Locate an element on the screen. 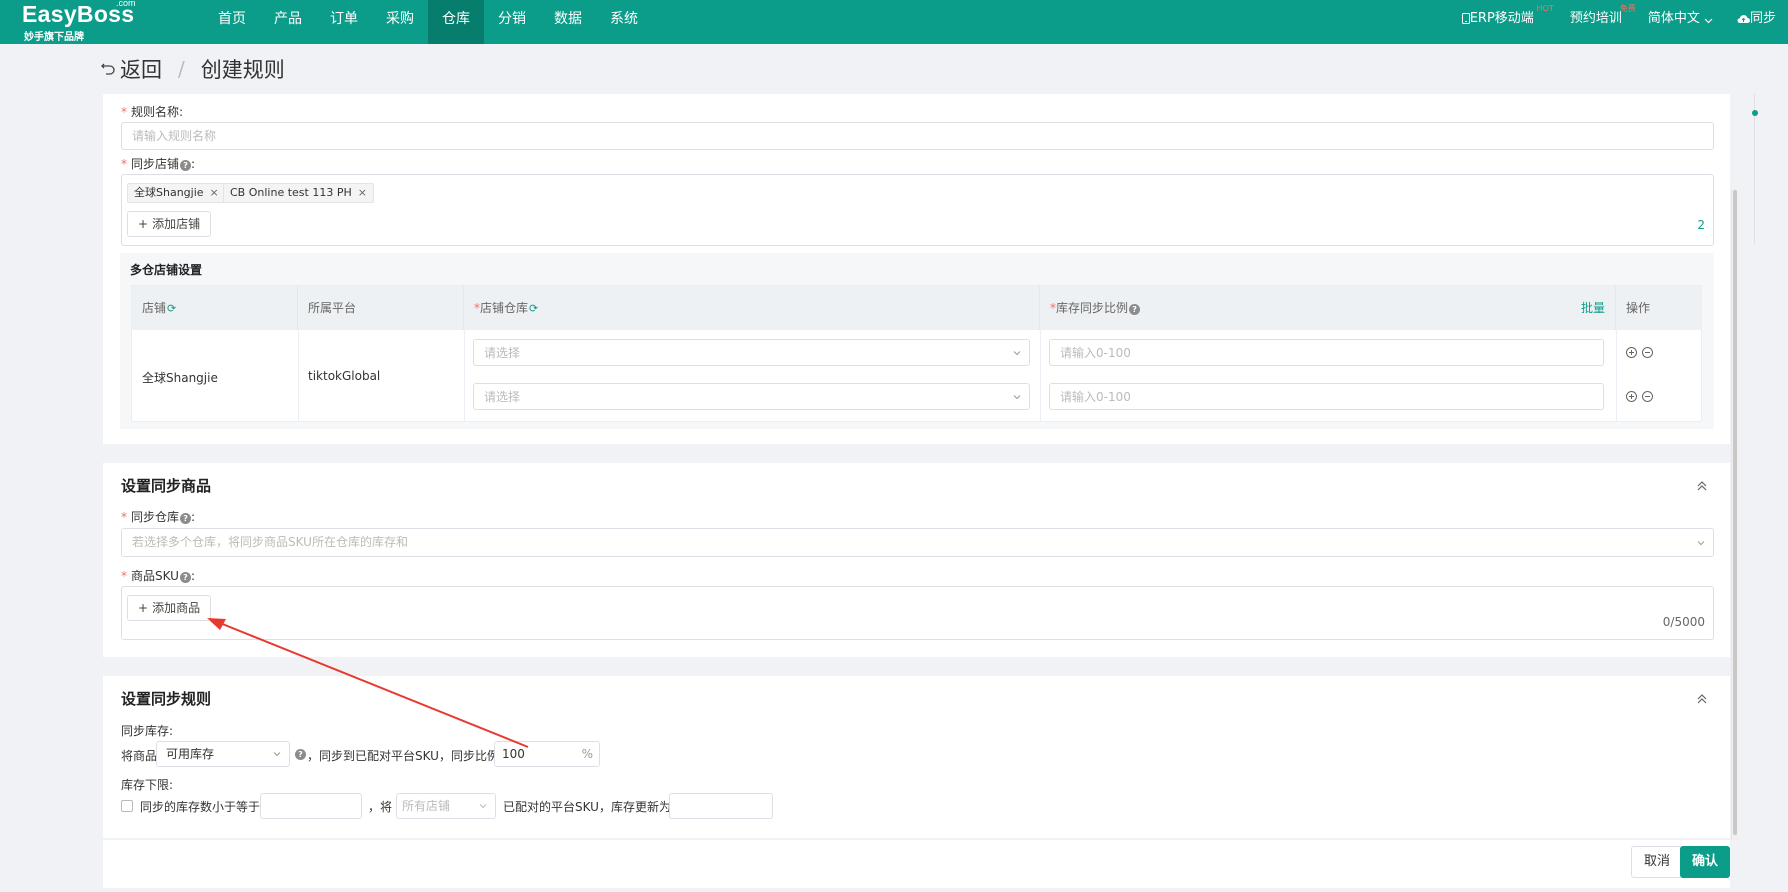  right-nav: ERP移动端 HOT 预约培训 免费 简体中文 同步 is located at coordinates (1618, 22).